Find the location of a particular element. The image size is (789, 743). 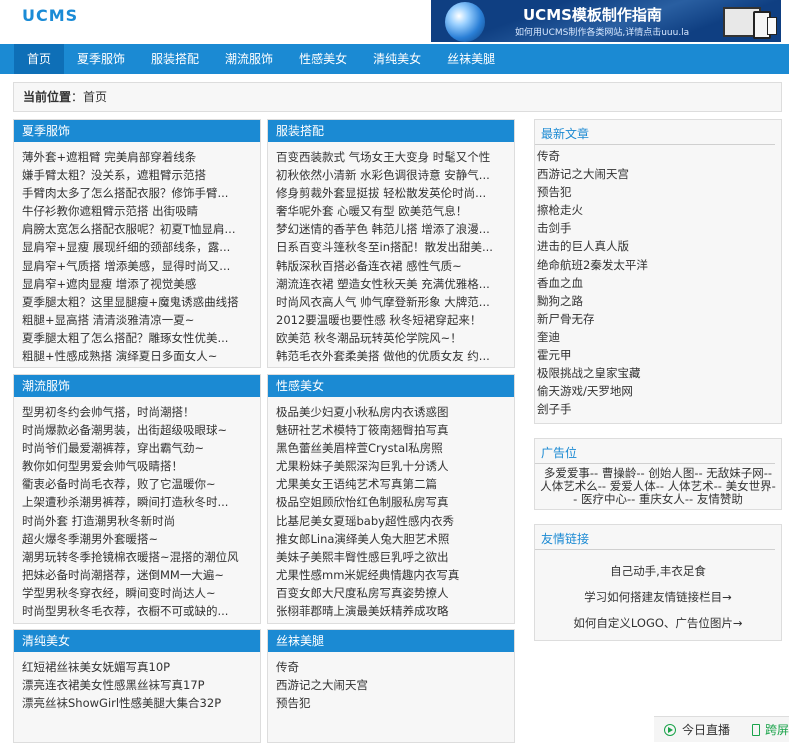

latest-article-link: 擦枪走火 is located at coordinates (659, 210).